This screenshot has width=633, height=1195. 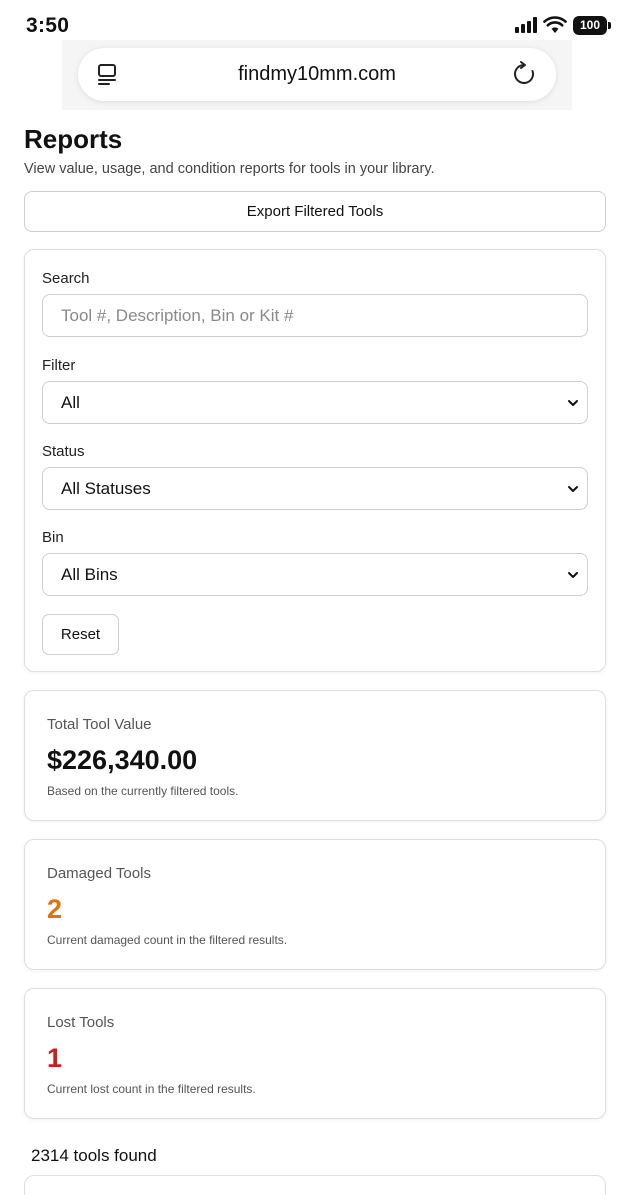 What do you see at coordinates (94, 1155) in the screenshot?
I see `tools-found-count: 2314 tools found` at bounding box center [94, 1155].